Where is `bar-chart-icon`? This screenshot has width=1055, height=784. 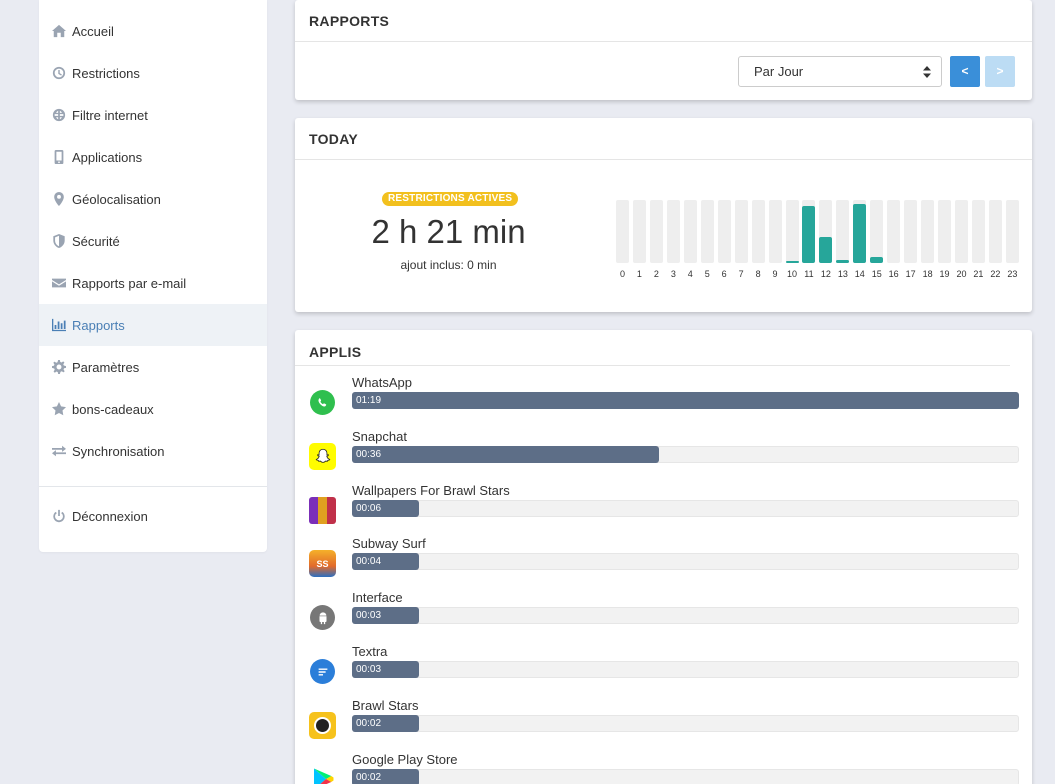
bar-chart-icon is located at coordinates (59, 325).